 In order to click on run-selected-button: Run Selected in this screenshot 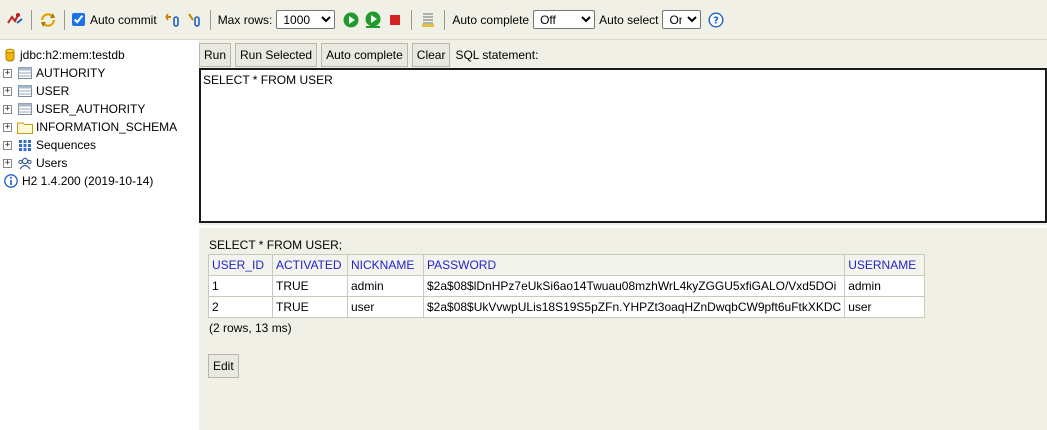, I will do `click(276, 55)`.